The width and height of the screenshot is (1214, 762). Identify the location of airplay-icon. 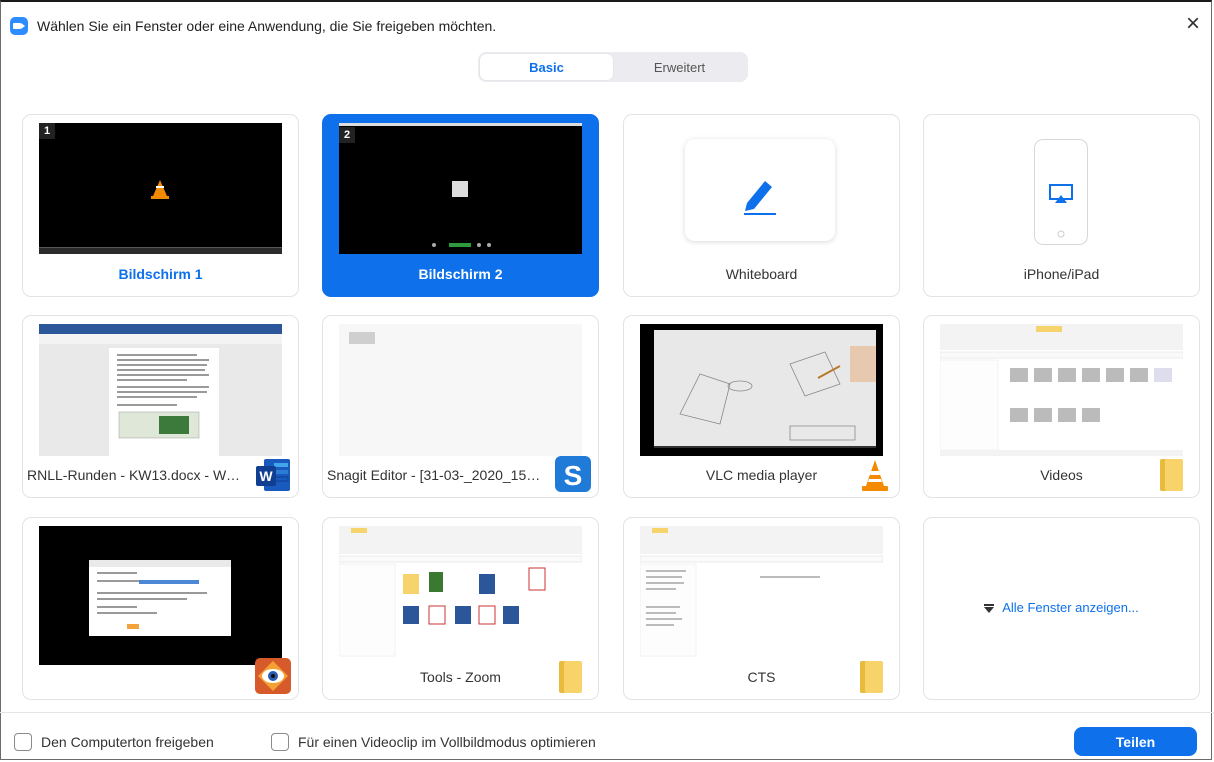
(1061, 211).